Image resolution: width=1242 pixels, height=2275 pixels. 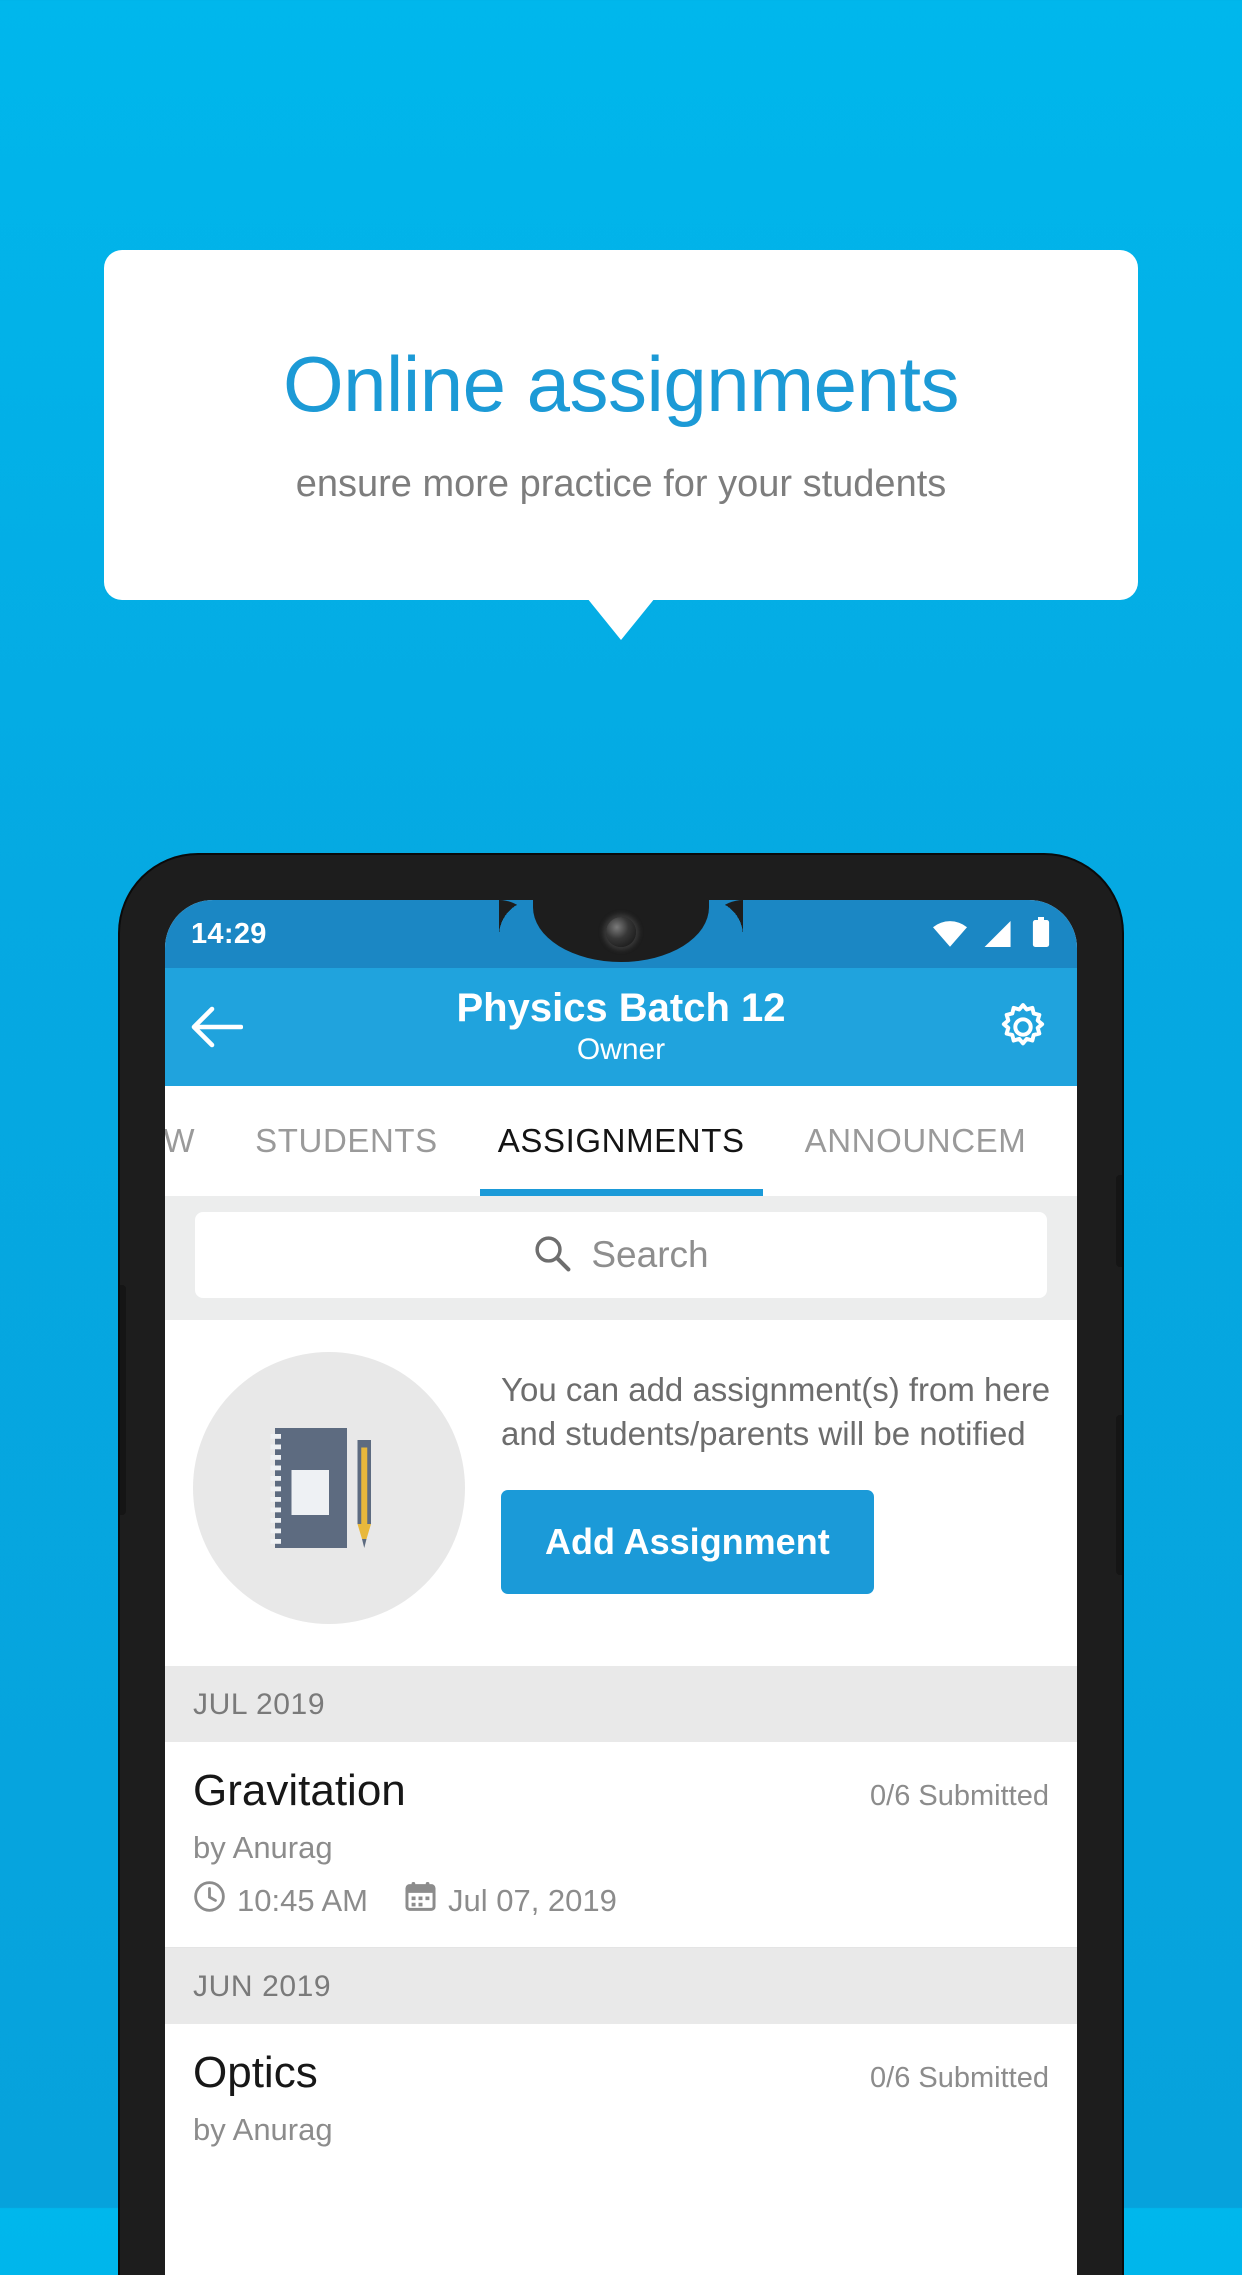 What do you see at coordinates (621, 483) in the screenshot?
I see `promo-subtitle: ensure more practice for your students` at bounding box center [621, 483].